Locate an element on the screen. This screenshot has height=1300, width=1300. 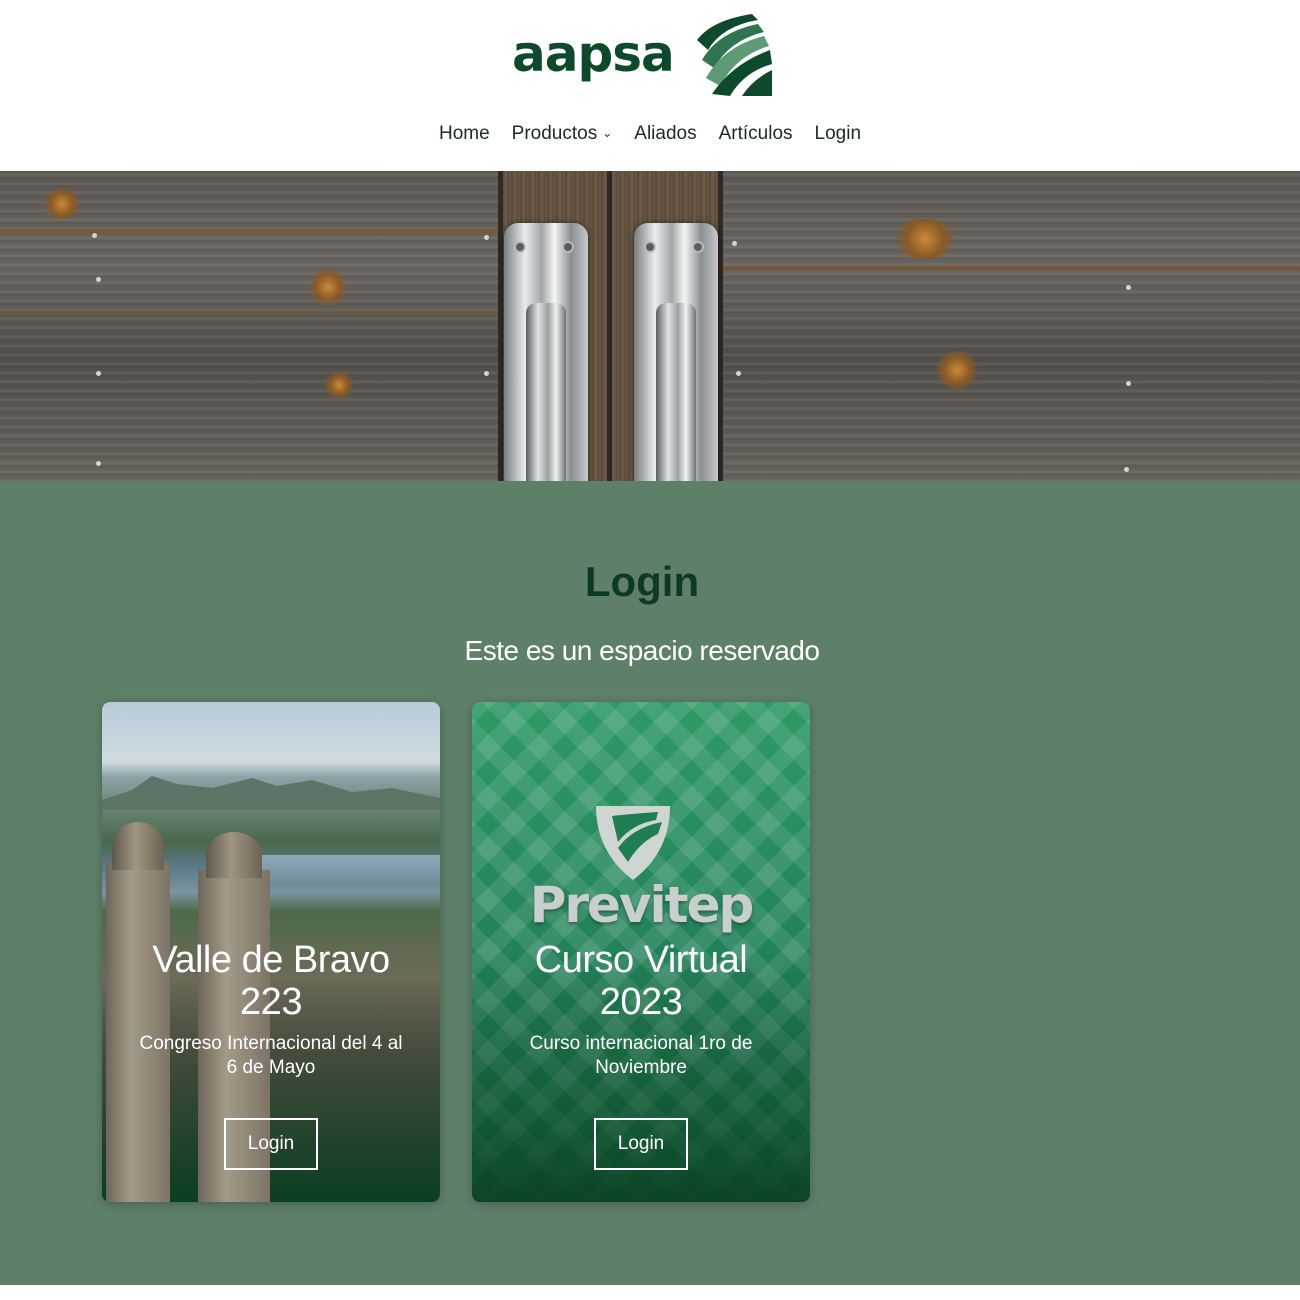
main-nav: Home Productos ⌄ Aliados Artículos Login is located at coordinates (650, 133).